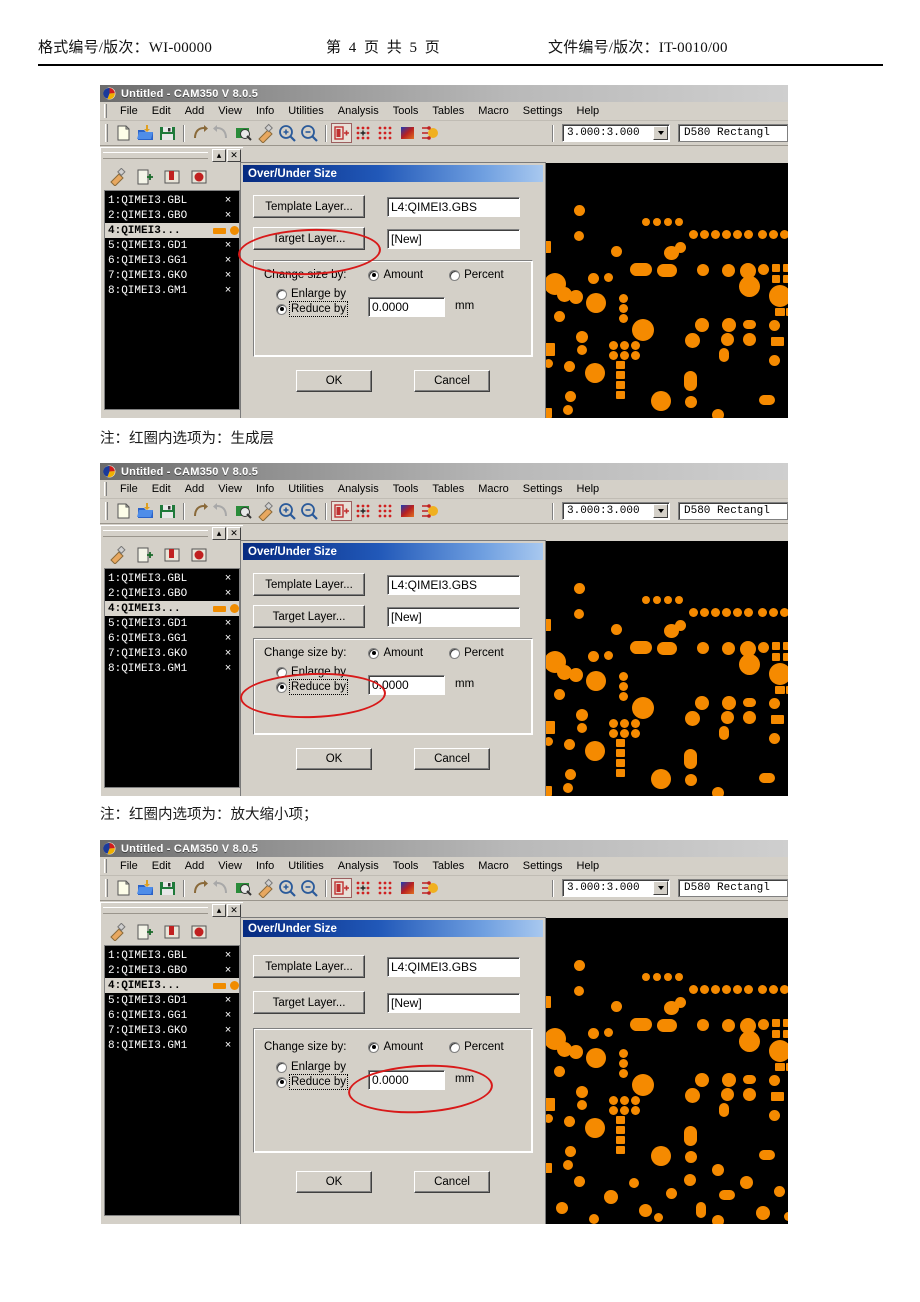  What do you see at coordinates (172, 638) in the screenshot?
I see `list-item: 6:QIMEI3.GG1 ×` at bounding box center [172, 638].